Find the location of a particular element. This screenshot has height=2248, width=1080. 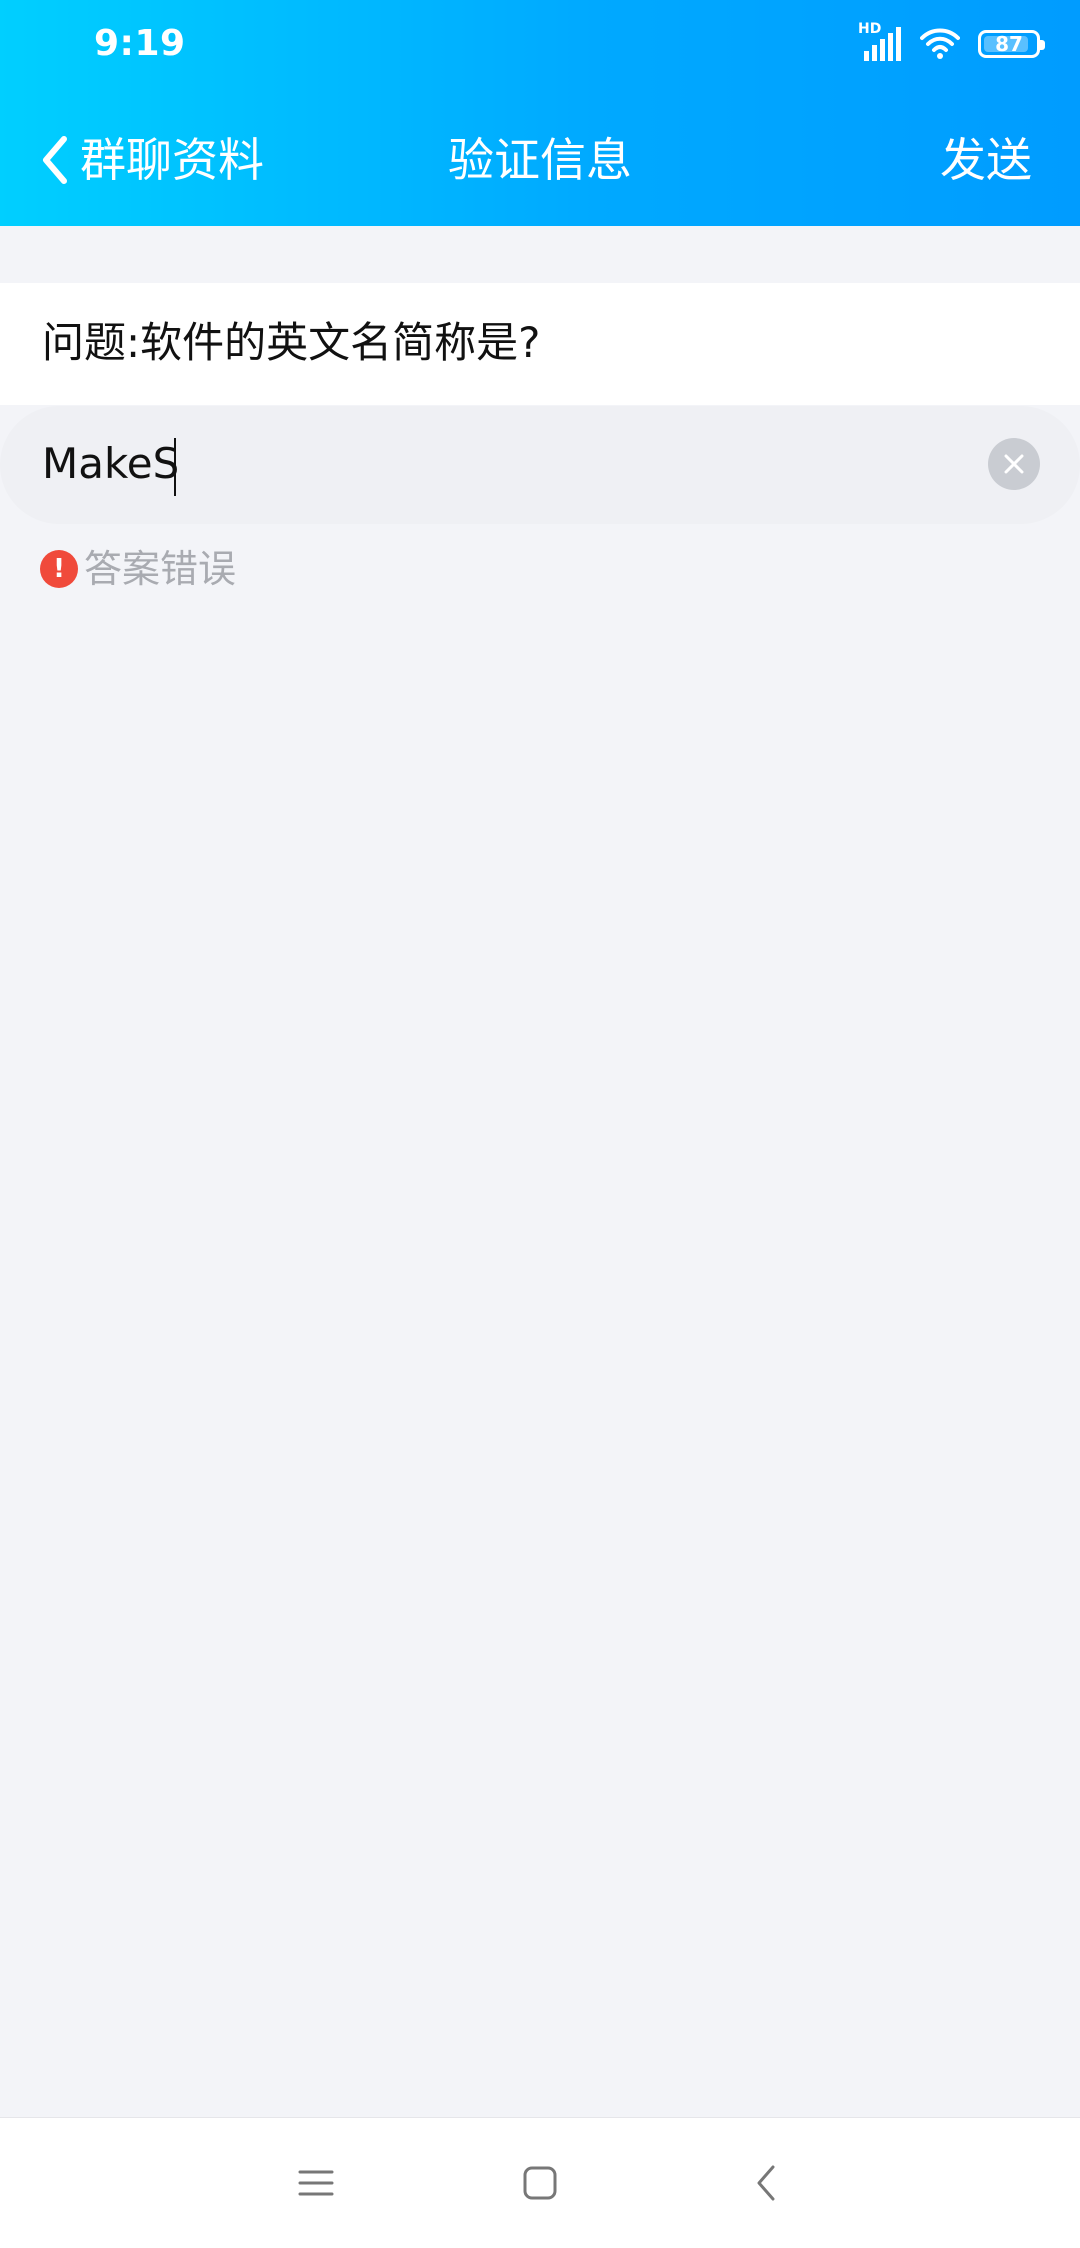

status-icons: HD 87 is located at coordinates (951, 43).